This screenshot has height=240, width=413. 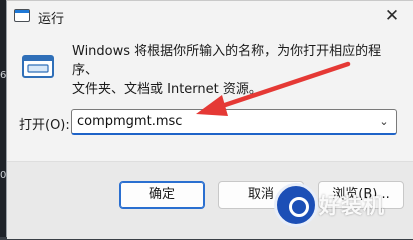 I want to click on description-line: Windows 将根据你所输入的名称，为你打开相应的程序、, so click(x=227, y=61).